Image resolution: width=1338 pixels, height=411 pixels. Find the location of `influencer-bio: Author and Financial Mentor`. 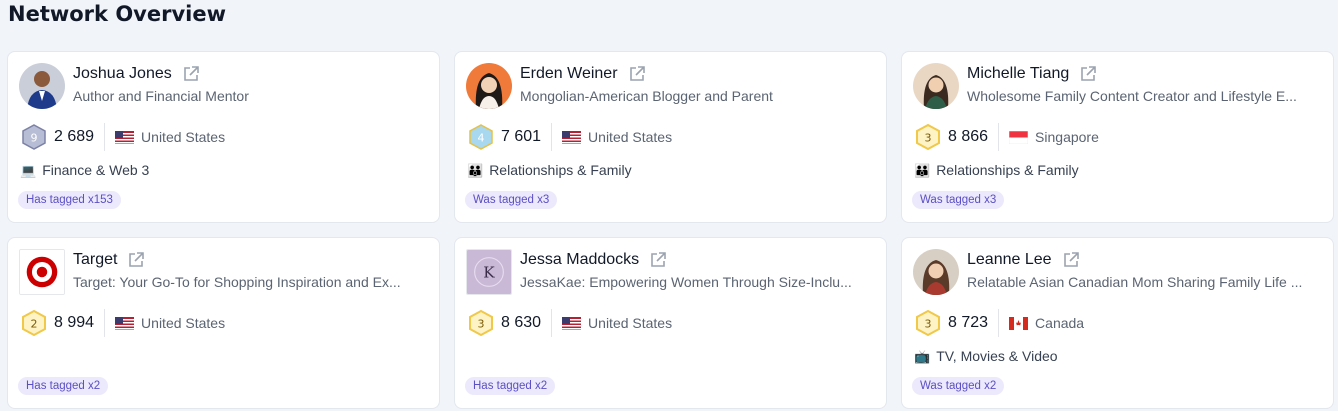

influencer-bio: Author and Financial Mentor is located at coordinates (161, 96).